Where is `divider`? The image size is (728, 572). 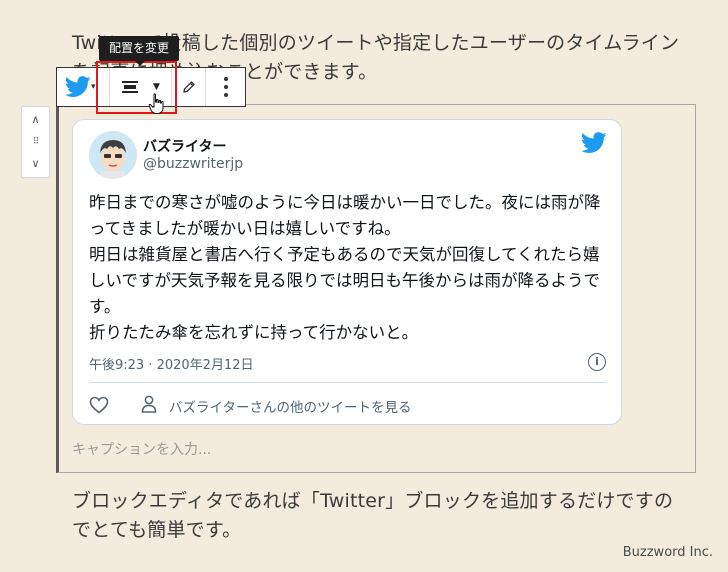
divider is located at coordinates (348, 382).